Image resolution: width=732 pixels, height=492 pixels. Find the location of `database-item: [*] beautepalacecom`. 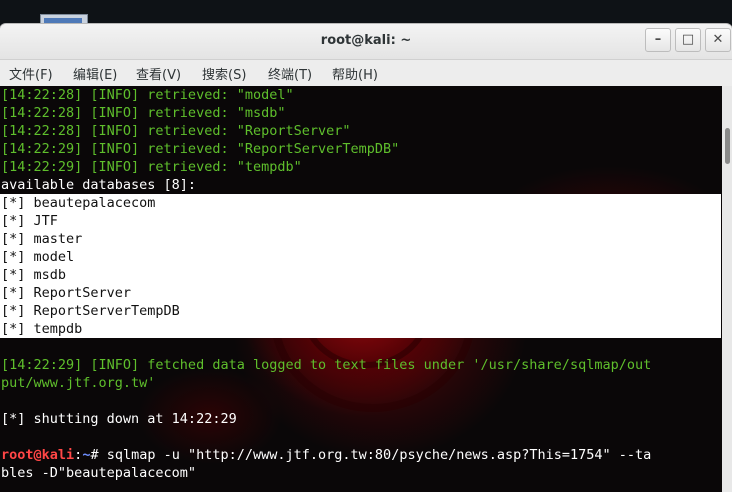

database-item: [*] beautepalacecom is located at coordinates (78, 203).